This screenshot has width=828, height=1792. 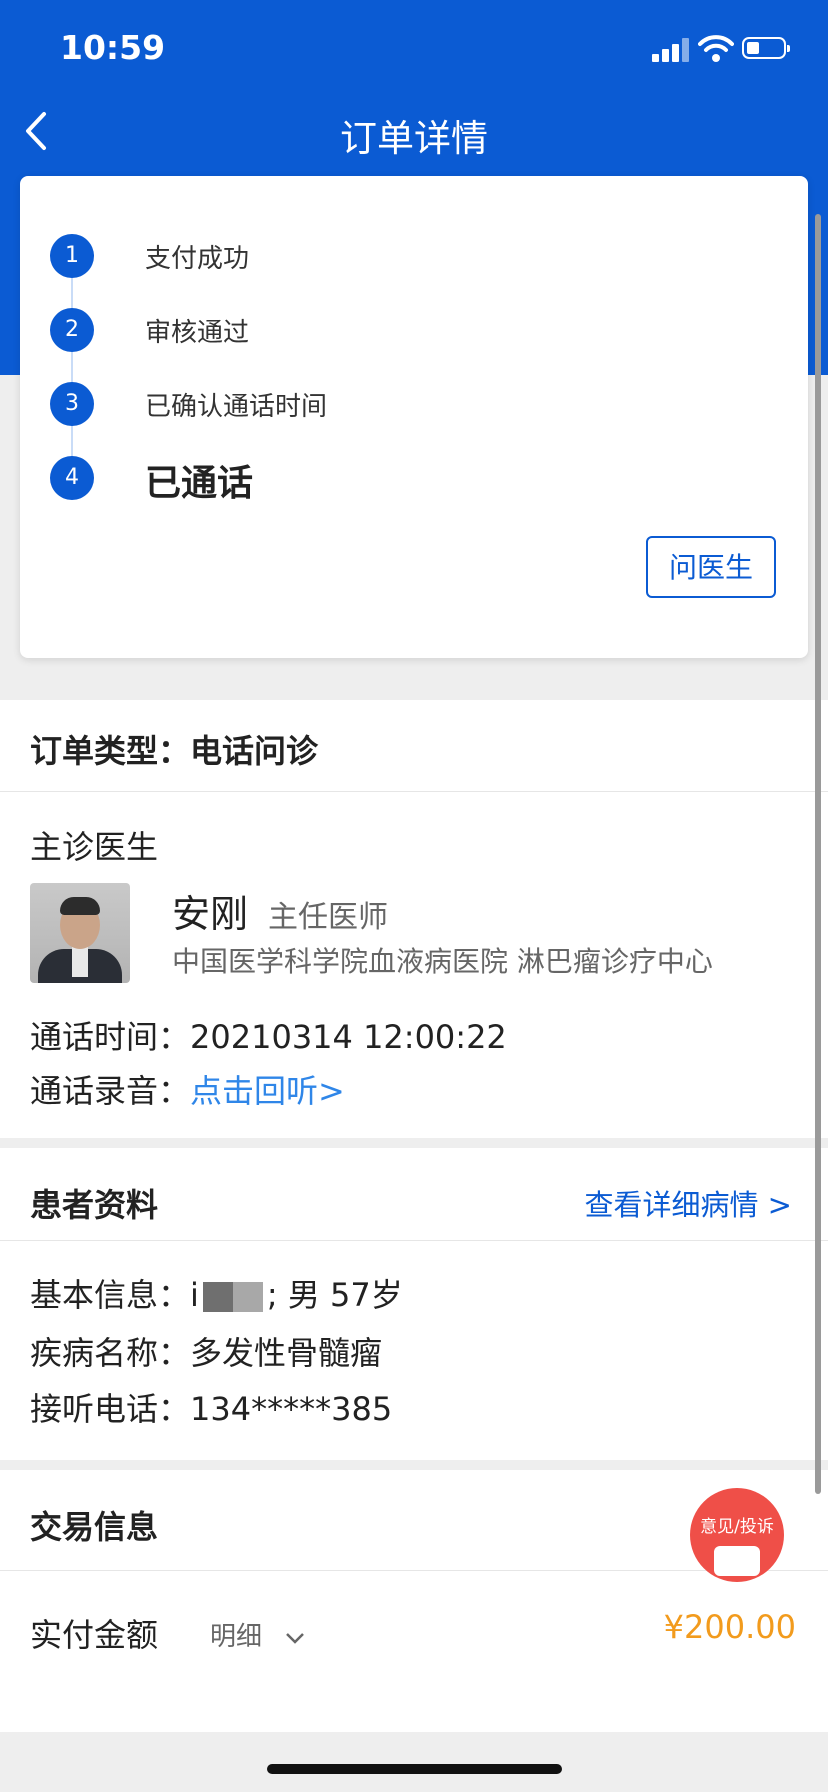 I want to click on disease-value: 多发性骨髓瘤, so click(x=286, y=1353).